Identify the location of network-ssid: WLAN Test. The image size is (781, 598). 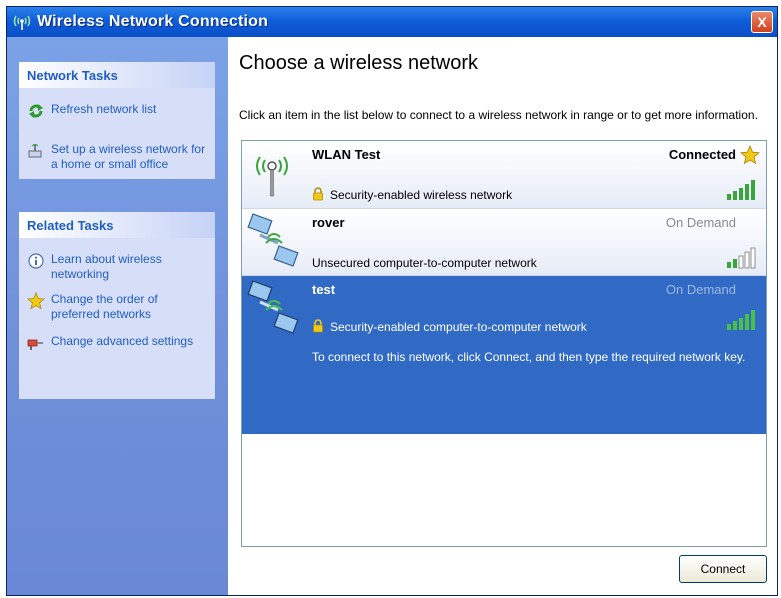
(346, 154).